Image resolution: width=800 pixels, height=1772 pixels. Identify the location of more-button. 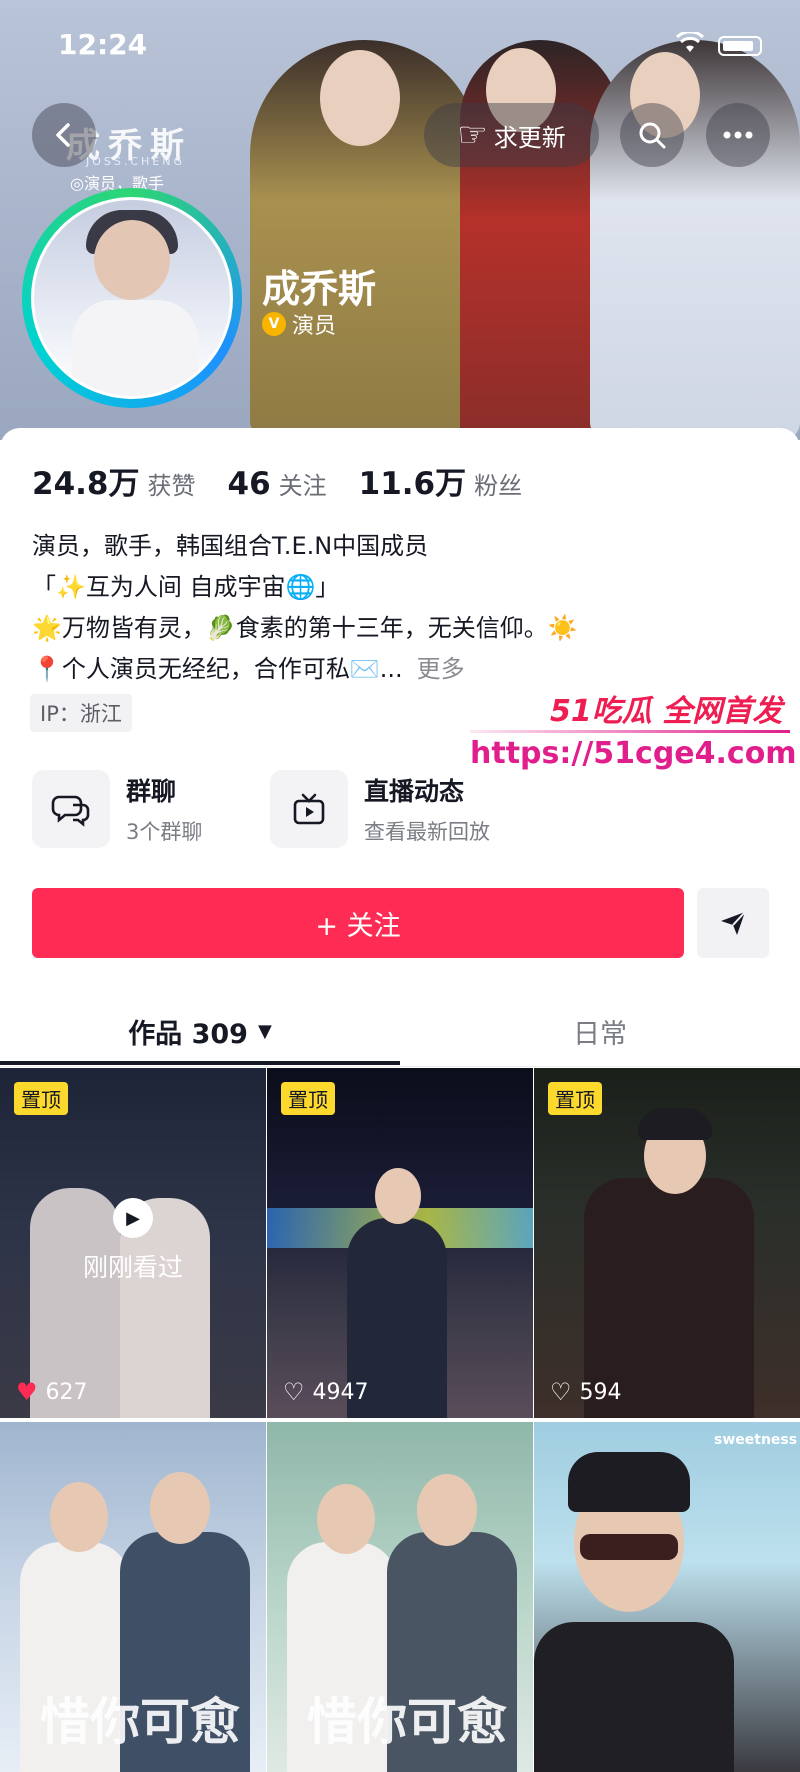
(738, 135).